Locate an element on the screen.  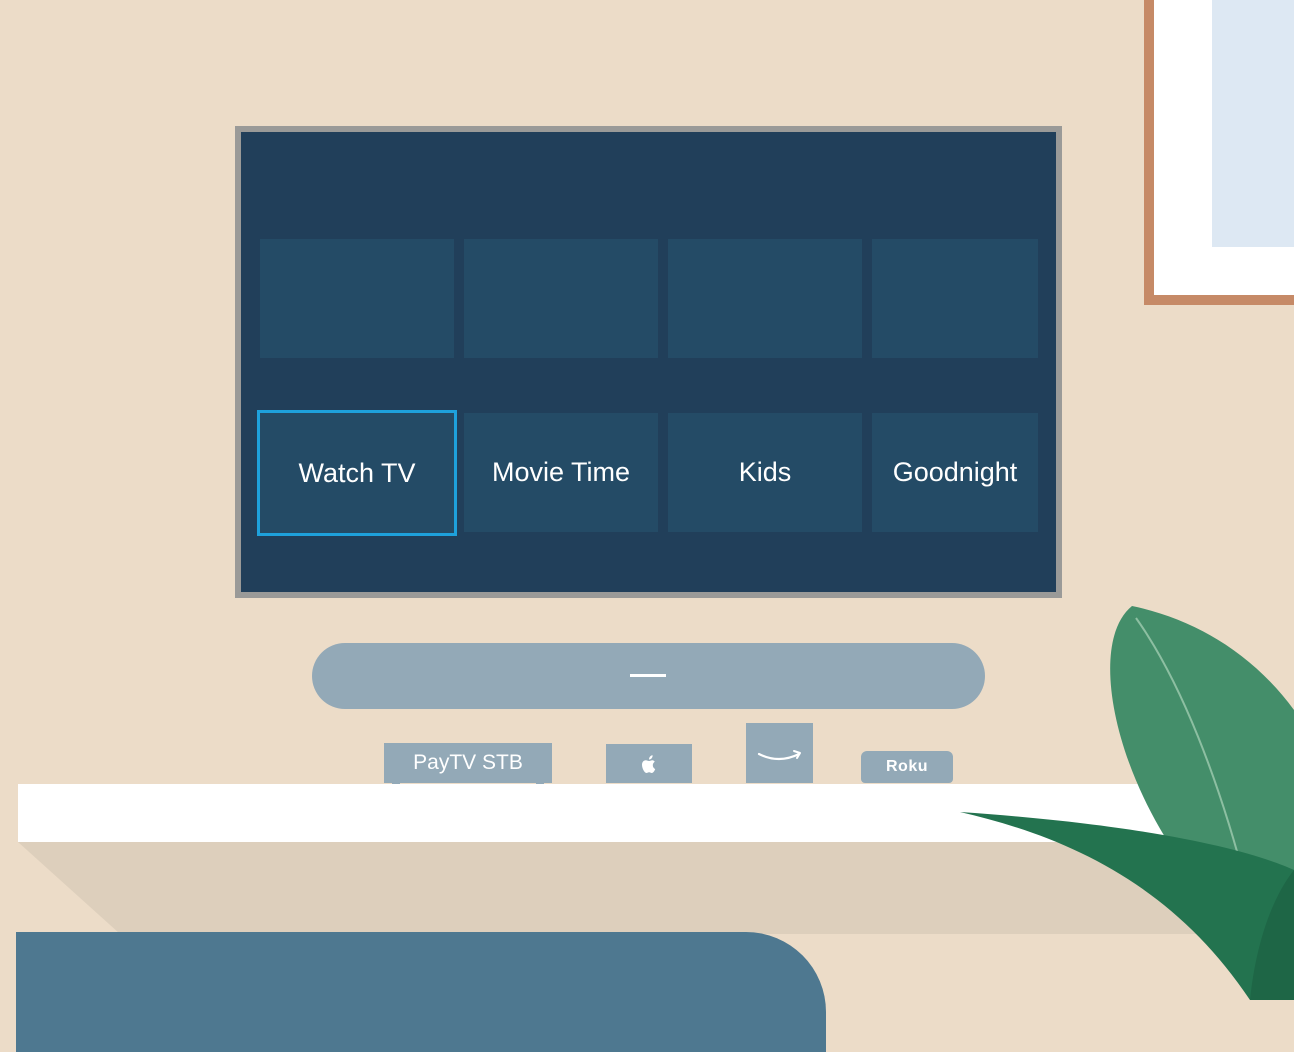
activity-label: Watch TV is located at coordinates (357, 472).